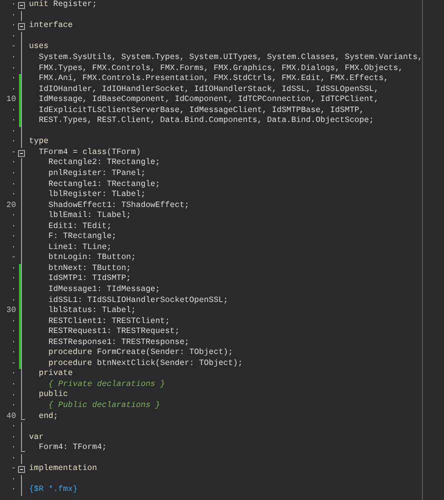 The height and width of the screenshot is (500, 444). What do you see at coordinates (118, 206) in the screenshot?
I see `code-line: ShadowEffect1: TShadowEffect;` at bounding box center [118, 206].